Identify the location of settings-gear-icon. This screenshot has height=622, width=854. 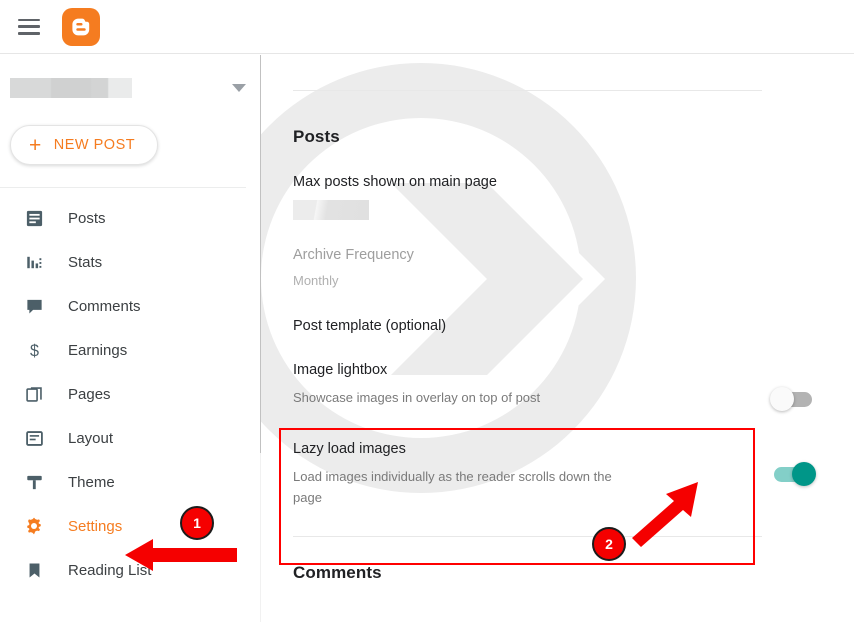
(34, 526).